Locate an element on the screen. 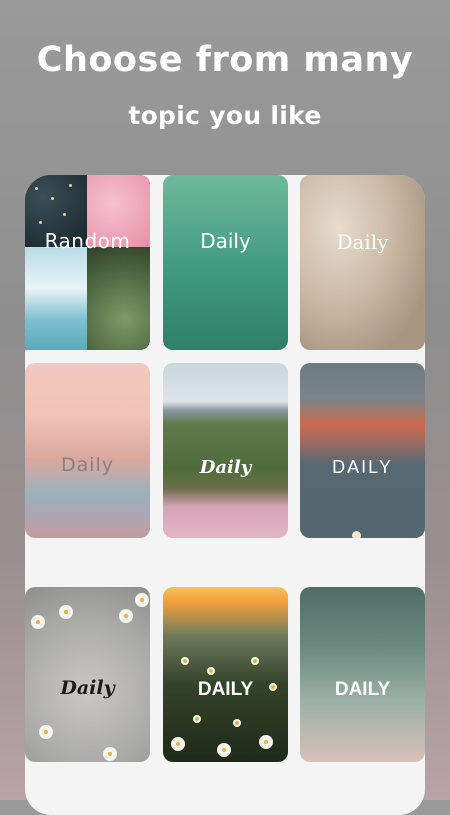  topic-card-daily-lace: Daily is located at coordinates (87, 674).